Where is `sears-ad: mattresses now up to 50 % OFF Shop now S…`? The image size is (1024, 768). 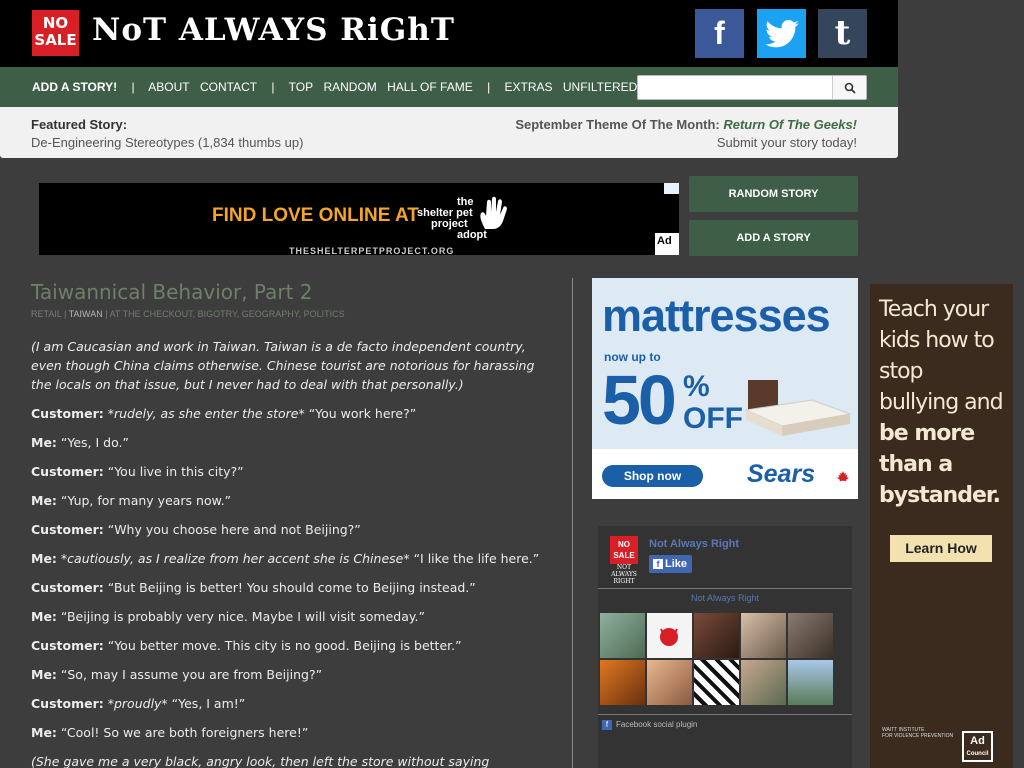 sears-ad: mattresses now up to 50 % OFF Shop now S… is located at coordinates (725, 388).